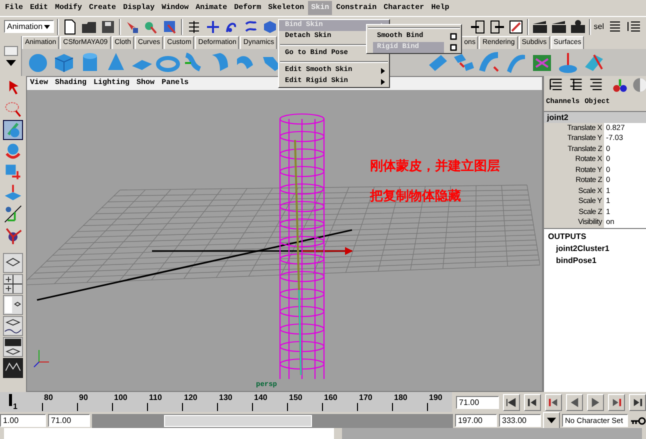 Image resolution: width=646 pixels, height=439 pixels. Describe the element at coordinates (169, 433) in the screenshot. I see `command-line-field` at that location.